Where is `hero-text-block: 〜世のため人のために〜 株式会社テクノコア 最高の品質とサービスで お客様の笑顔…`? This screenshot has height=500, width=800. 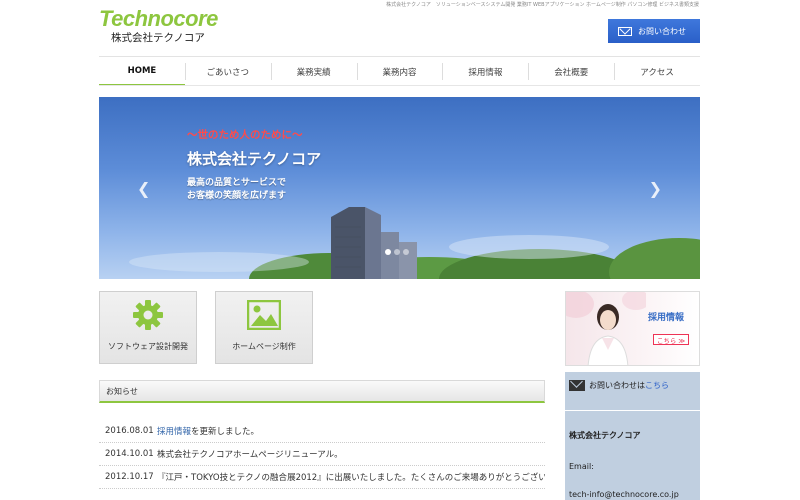
hero-text-block: 〜世のため人のために〜 株式会社テクノコア 最高の品質とサービスで お客様の笑顔… is located at coordinates (257, 165).